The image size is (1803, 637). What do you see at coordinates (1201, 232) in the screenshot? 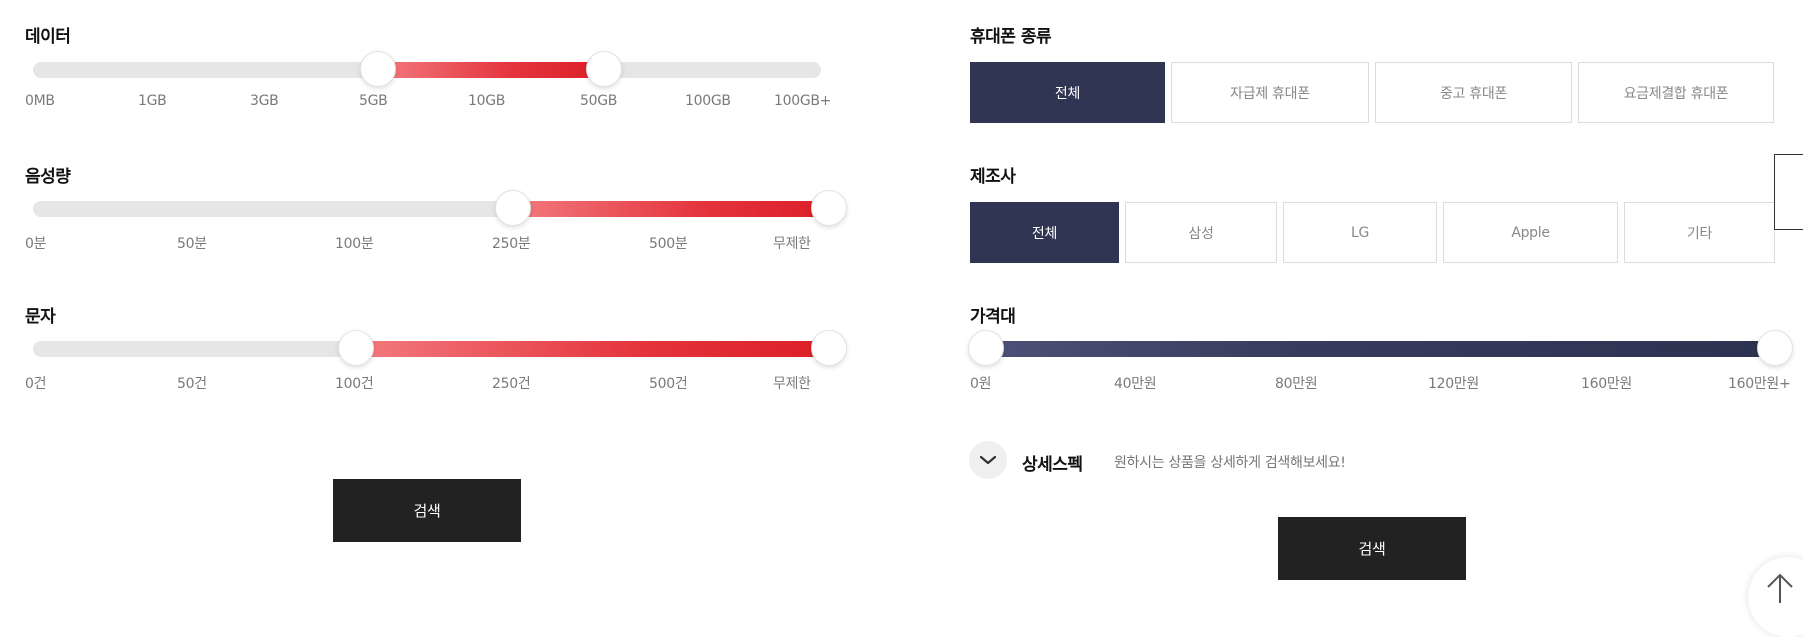
I see `maker-option-samsung: 삼성` at bounding box center [1201, 232].